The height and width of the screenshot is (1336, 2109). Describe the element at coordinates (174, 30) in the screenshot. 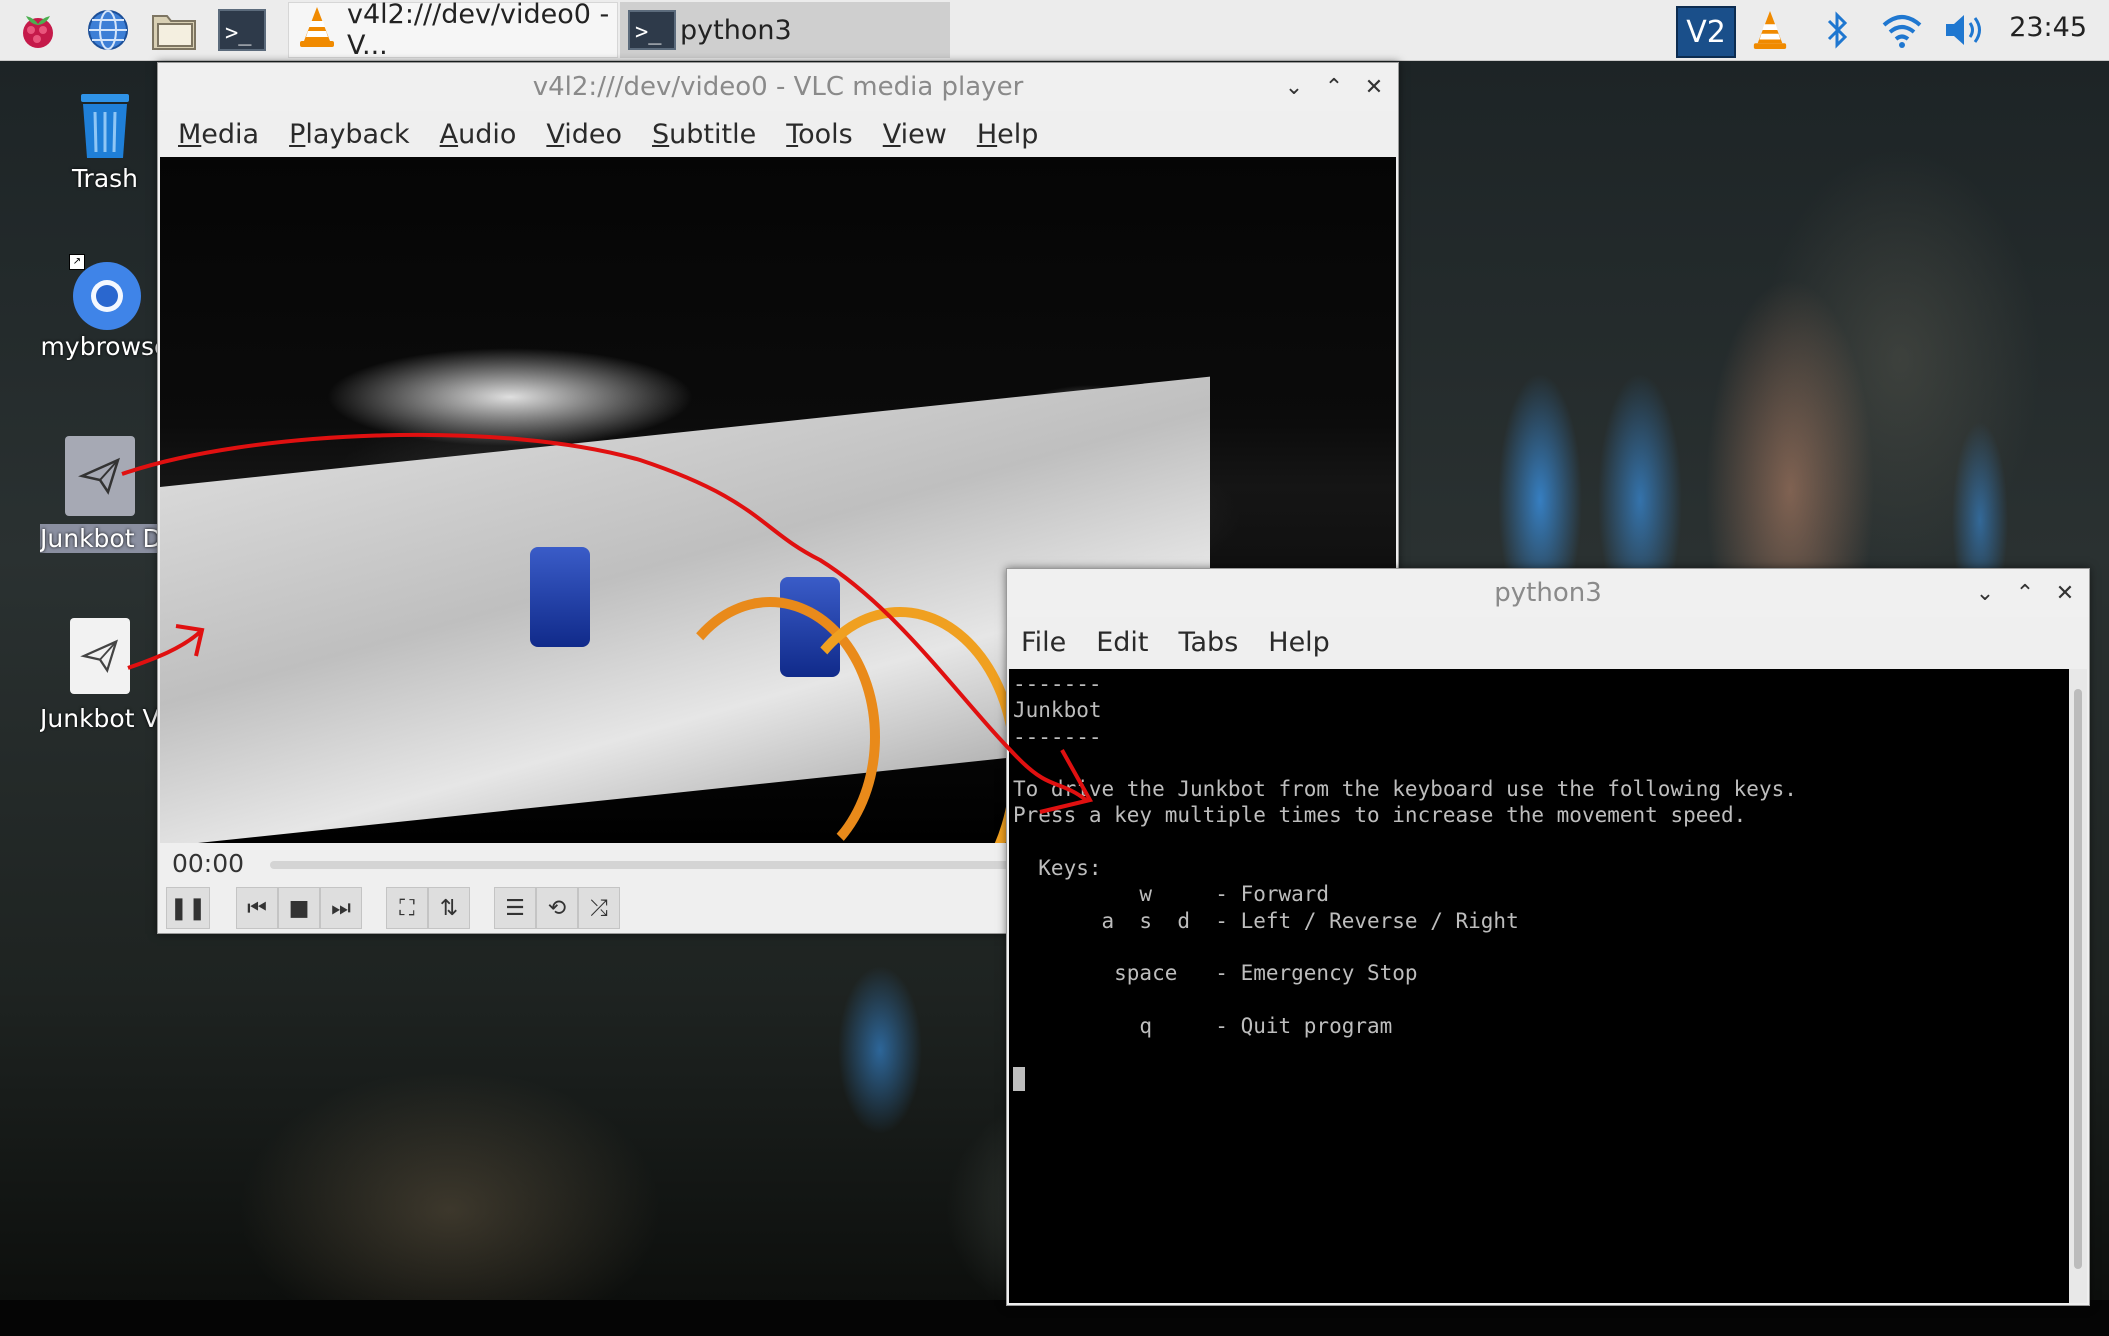

I see `file-manager-icon` at that location.